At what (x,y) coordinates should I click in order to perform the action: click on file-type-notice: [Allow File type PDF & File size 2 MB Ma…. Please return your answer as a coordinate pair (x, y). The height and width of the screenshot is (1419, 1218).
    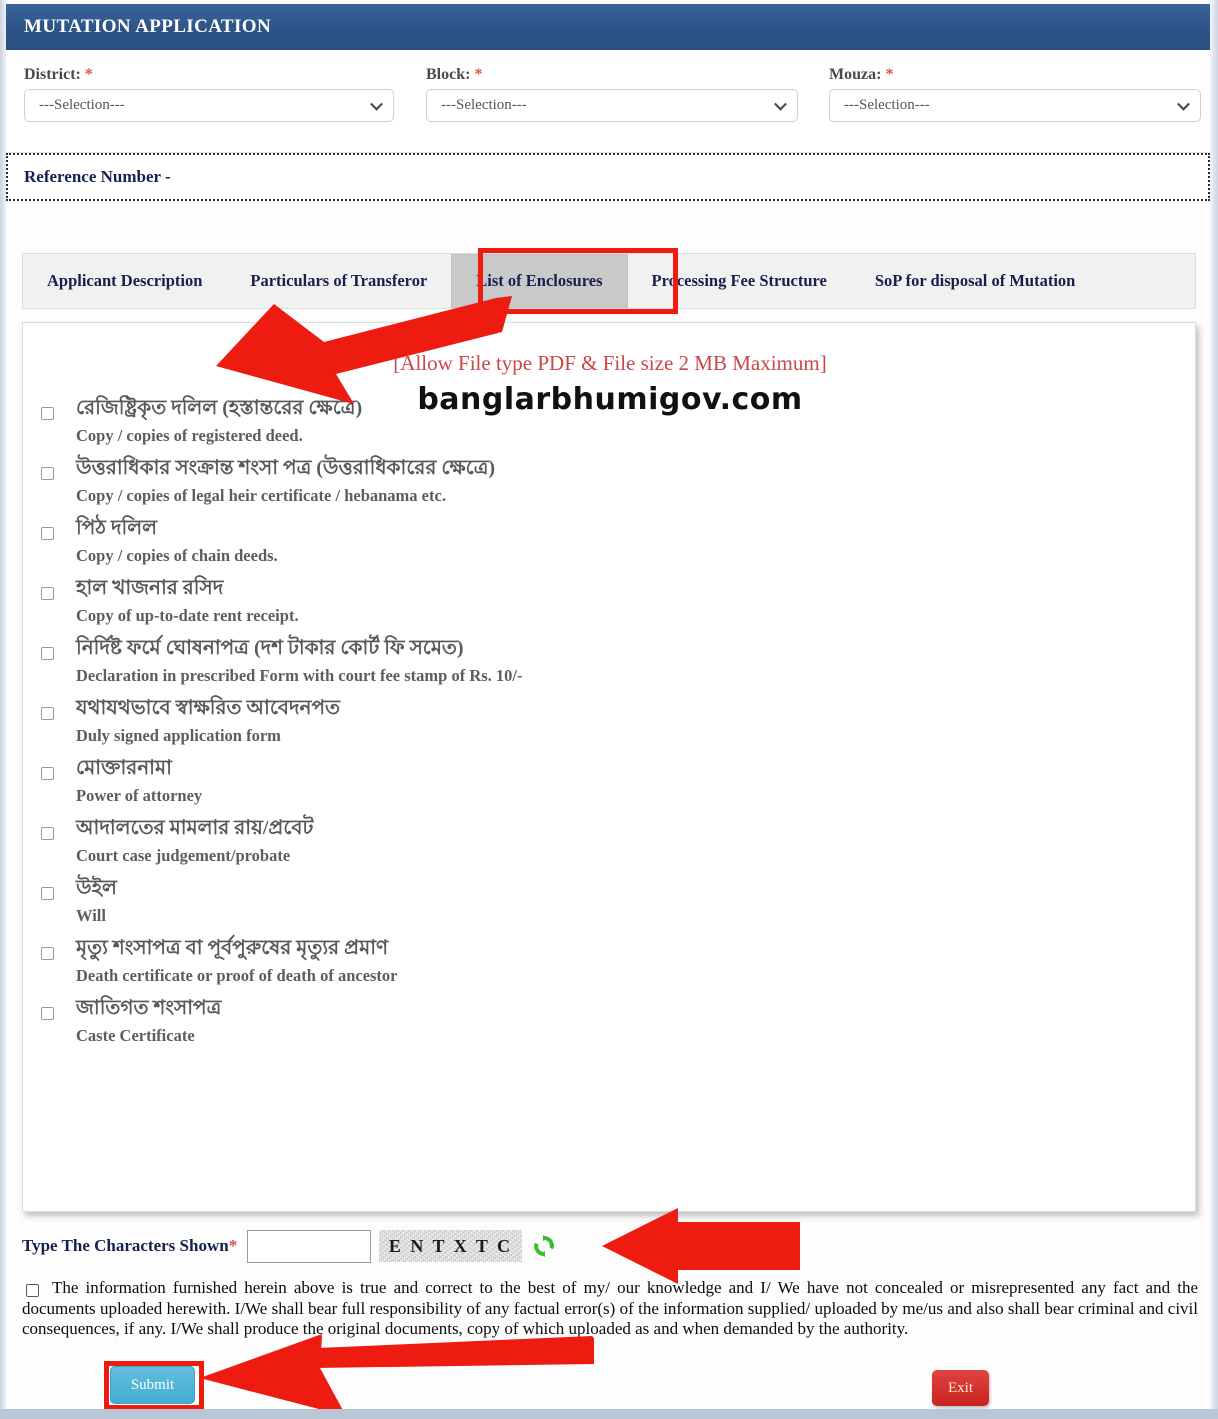
    Looking at the image, I should click on (610, 363).